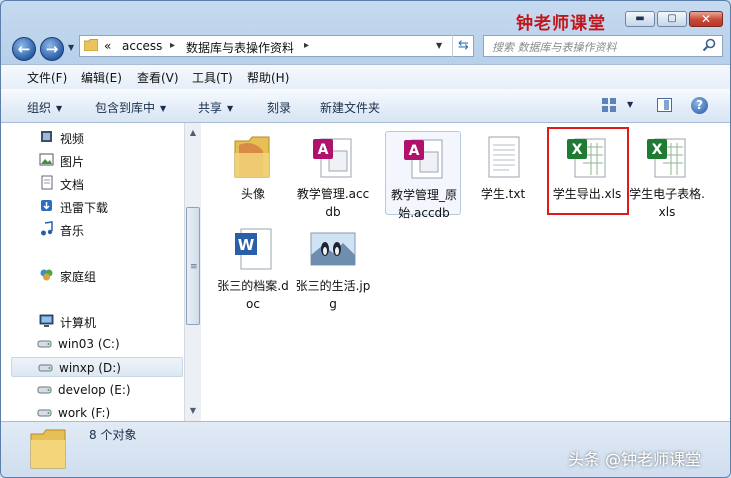 The width and height of the screenshot is (731, 478). I want to click on sidebar-item-label: 视频, so click(72, 139).